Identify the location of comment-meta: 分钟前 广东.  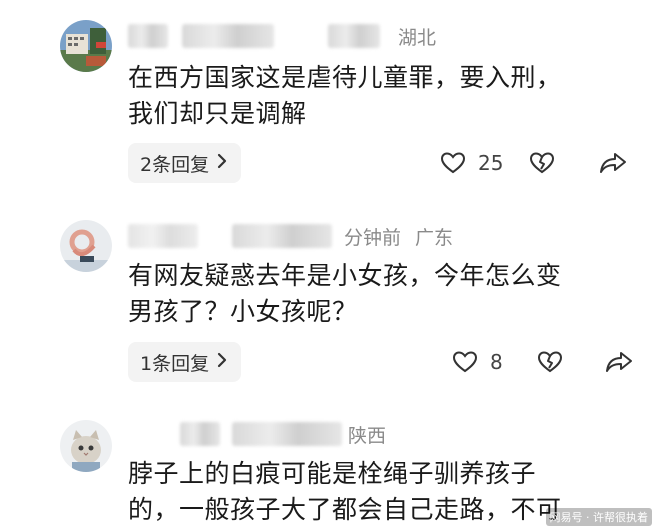
(290, 236).